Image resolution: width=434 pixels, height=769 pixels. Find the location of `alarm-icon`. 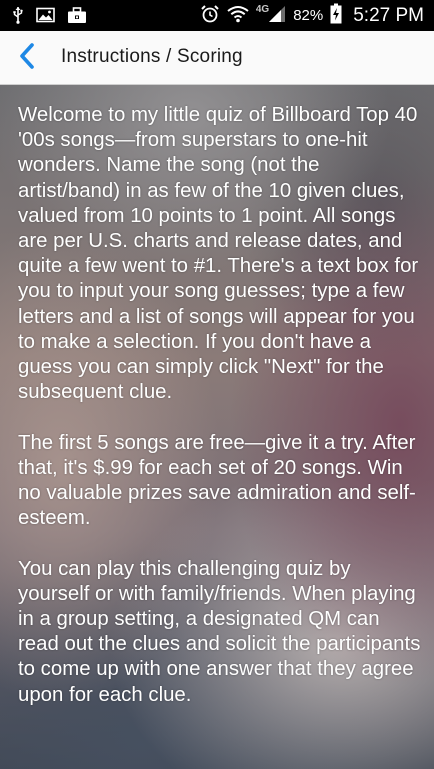

alarm-icon is located at coordinates (210, 16).